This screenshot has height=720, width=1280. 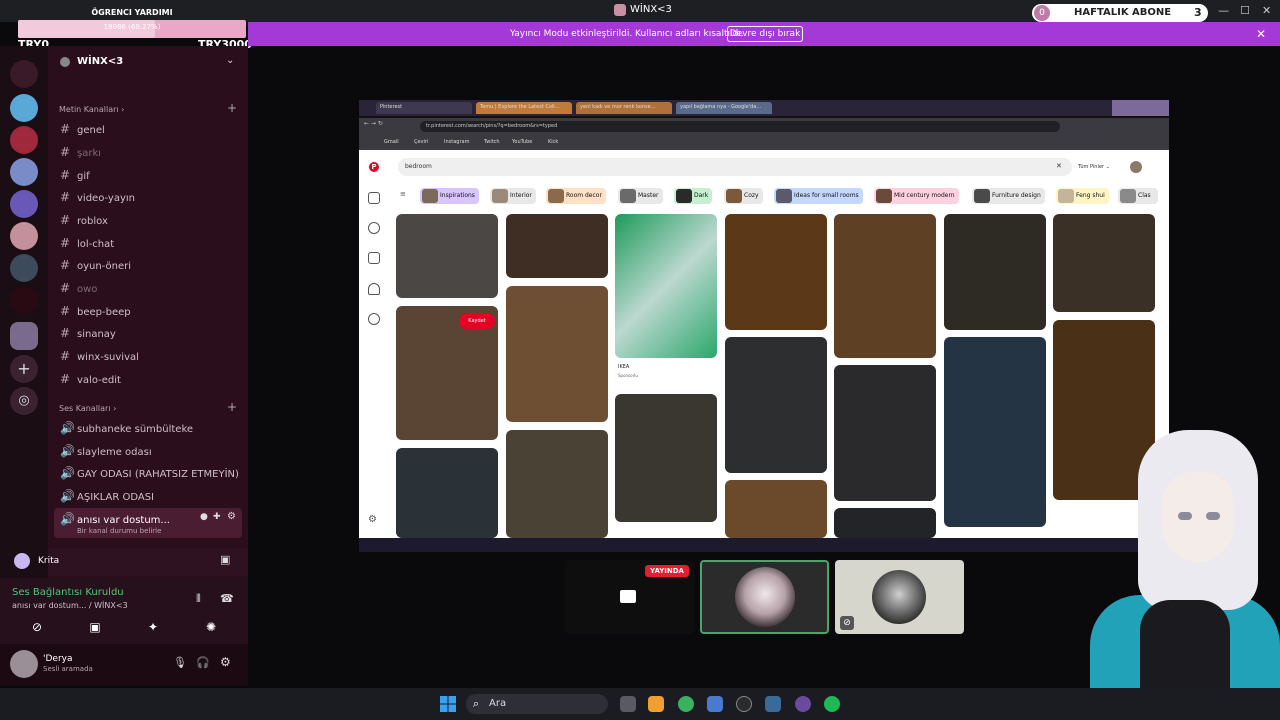 What do you see at coordinates (97, 197) in the screenshot?
I see `channel-video-yayin: # video-yayın` at bounding box center [97, 197].